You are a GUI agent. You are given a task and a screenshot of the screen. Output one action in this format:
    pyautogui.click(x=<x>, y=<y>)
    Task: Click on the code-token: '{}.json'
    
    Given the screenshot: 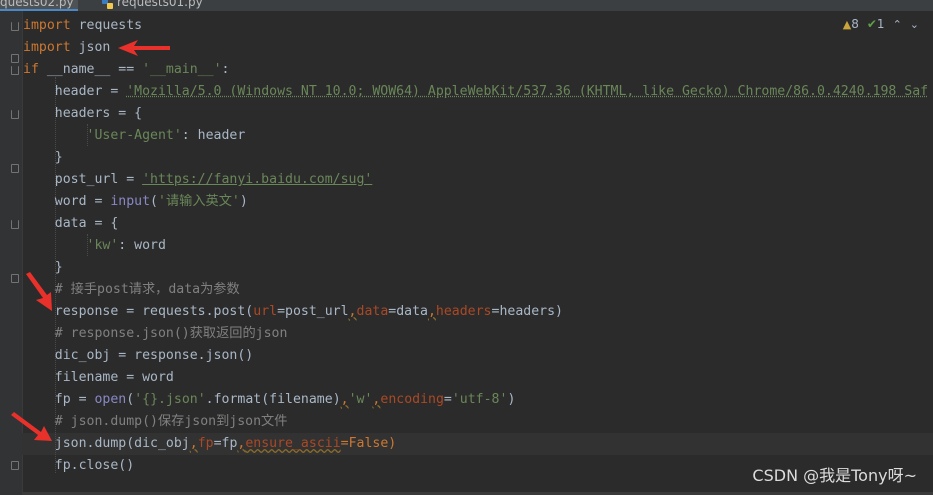 What is the action you would take?
    pyautogui.click(x=170, y=399)
    